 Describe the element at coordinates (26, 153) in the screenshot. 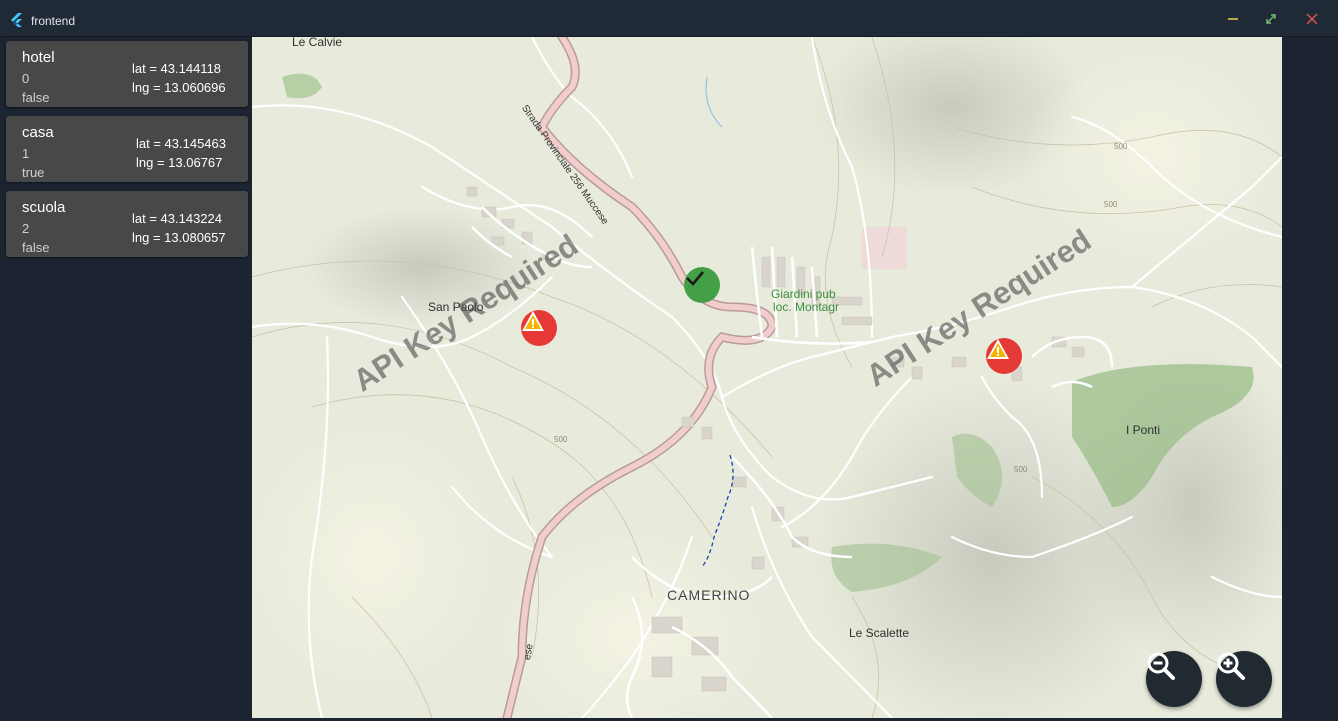

I see `location-index: 1` at that location.